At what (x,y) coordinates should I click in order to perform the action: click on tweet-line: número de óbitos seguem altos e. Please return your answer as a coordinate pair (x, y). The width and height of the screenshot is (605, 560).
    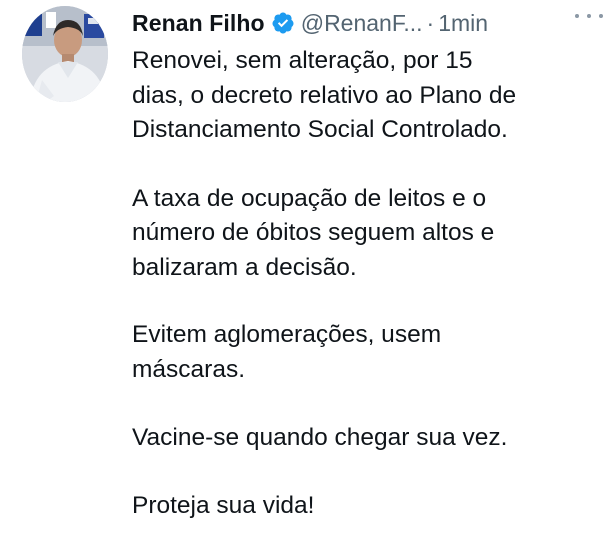
    Looking at the image, I should click on (313, 232).